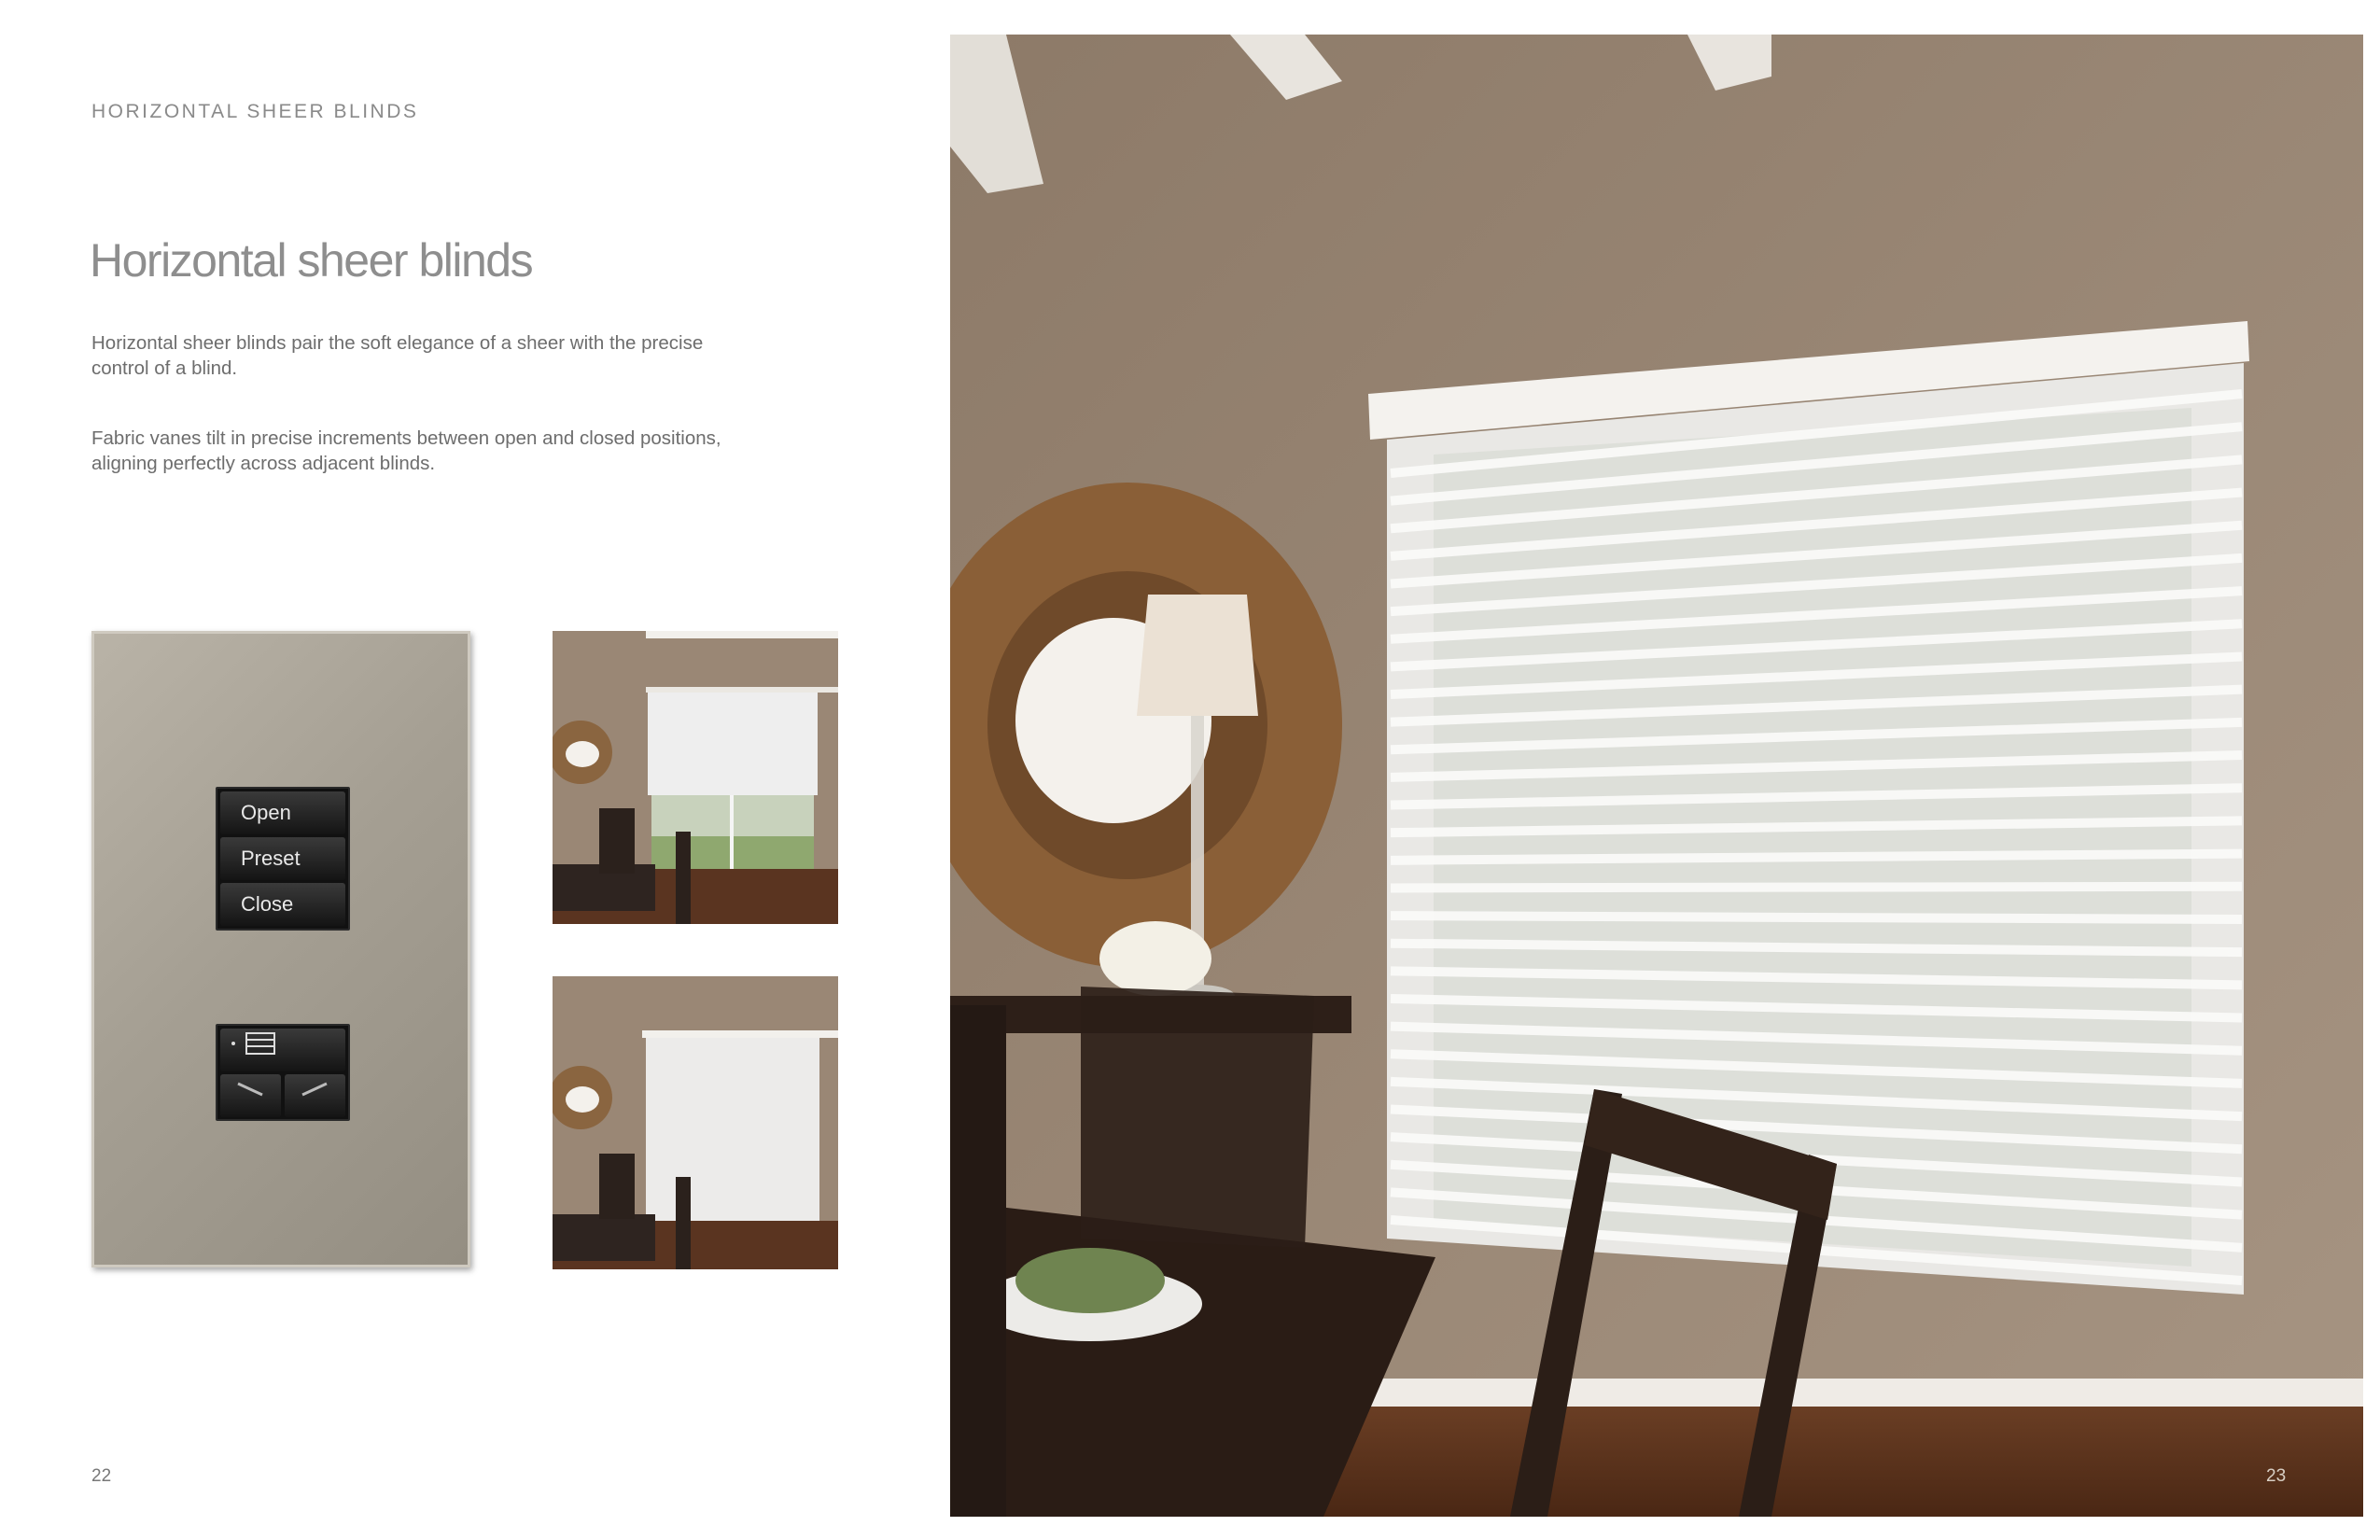 This screenshot has width=2380, height=1540. I want to click on section-label: HORIZONTAL SHEER BLINDS, so click(255, 111).